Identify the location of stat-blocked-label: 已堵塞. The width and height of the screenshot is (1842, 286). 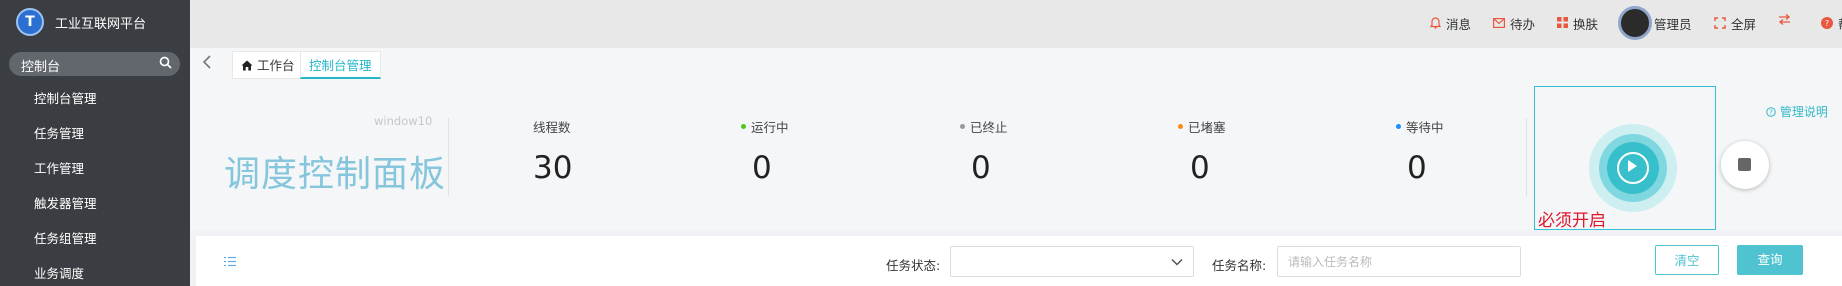
(1202, 126).